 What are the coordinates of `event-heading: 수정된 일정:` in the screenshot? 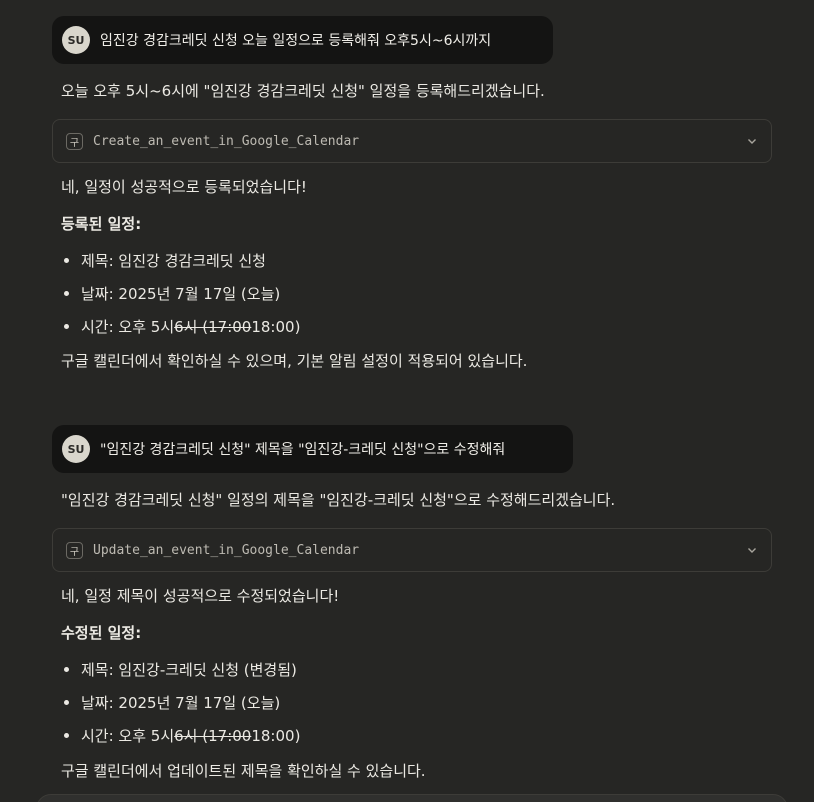 It's located at (101, 633).